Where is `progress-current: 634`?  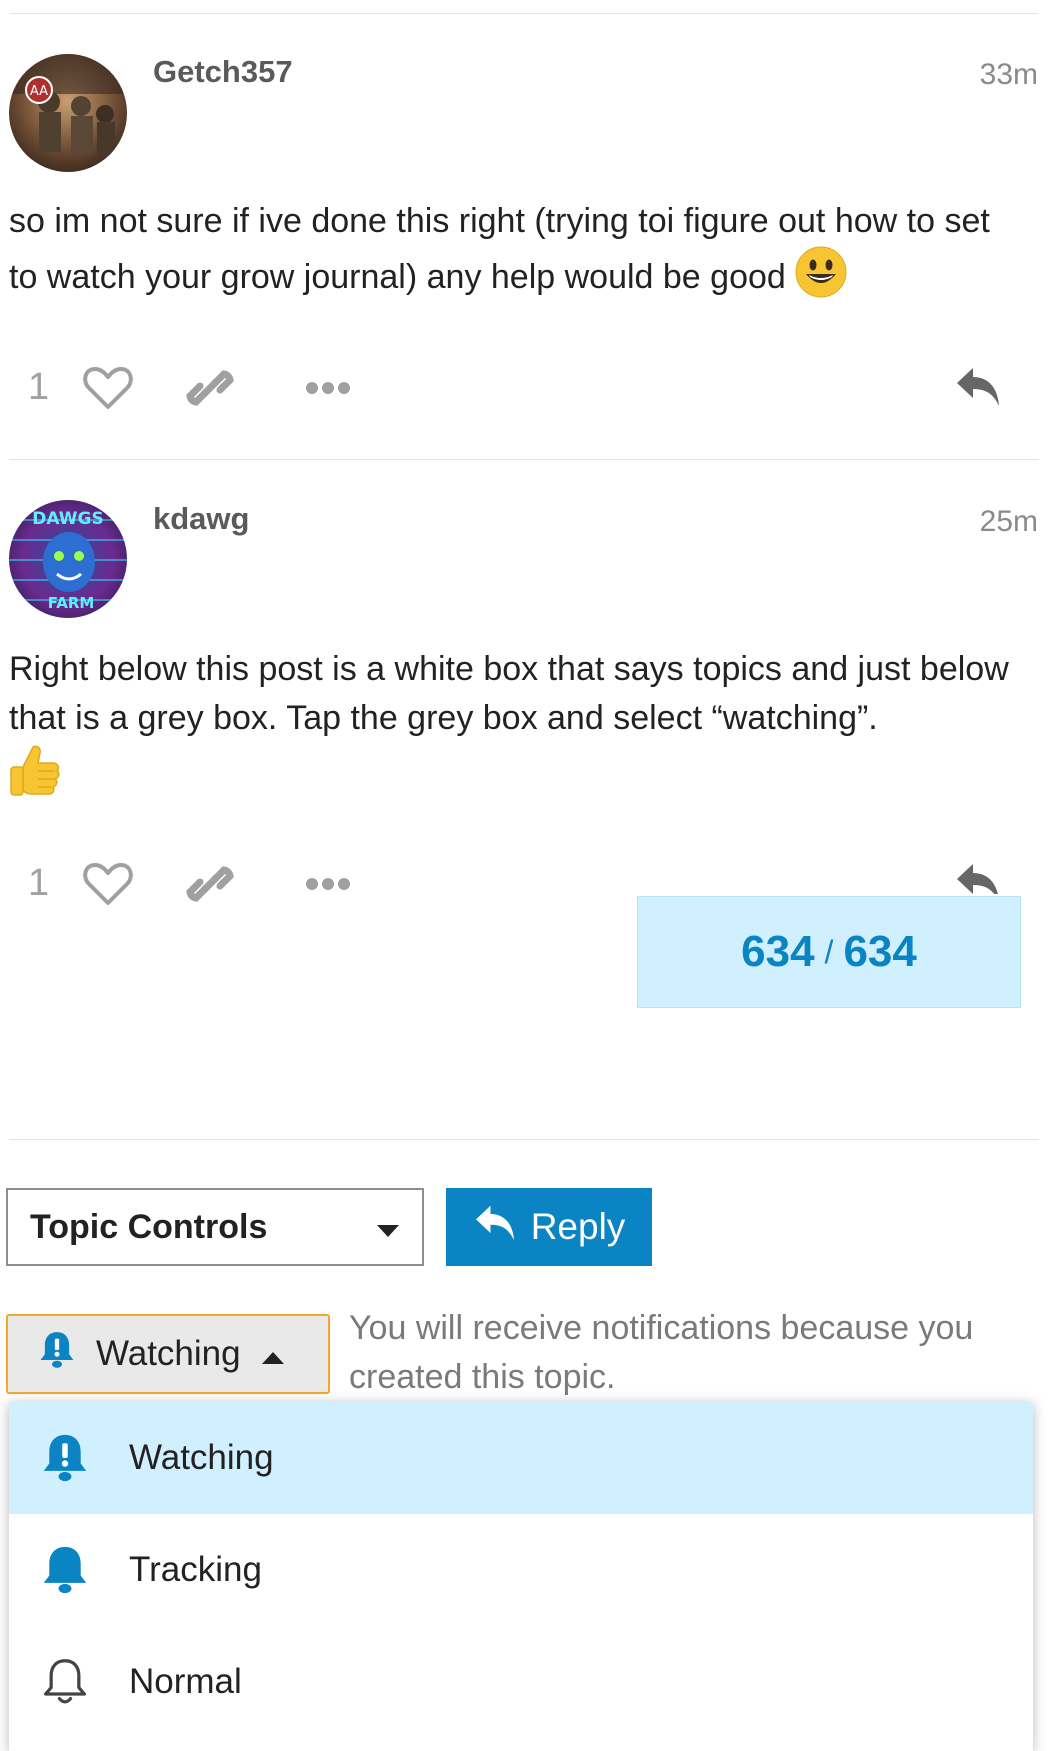
progress-current: 634 is located at coordinates (778, 951).